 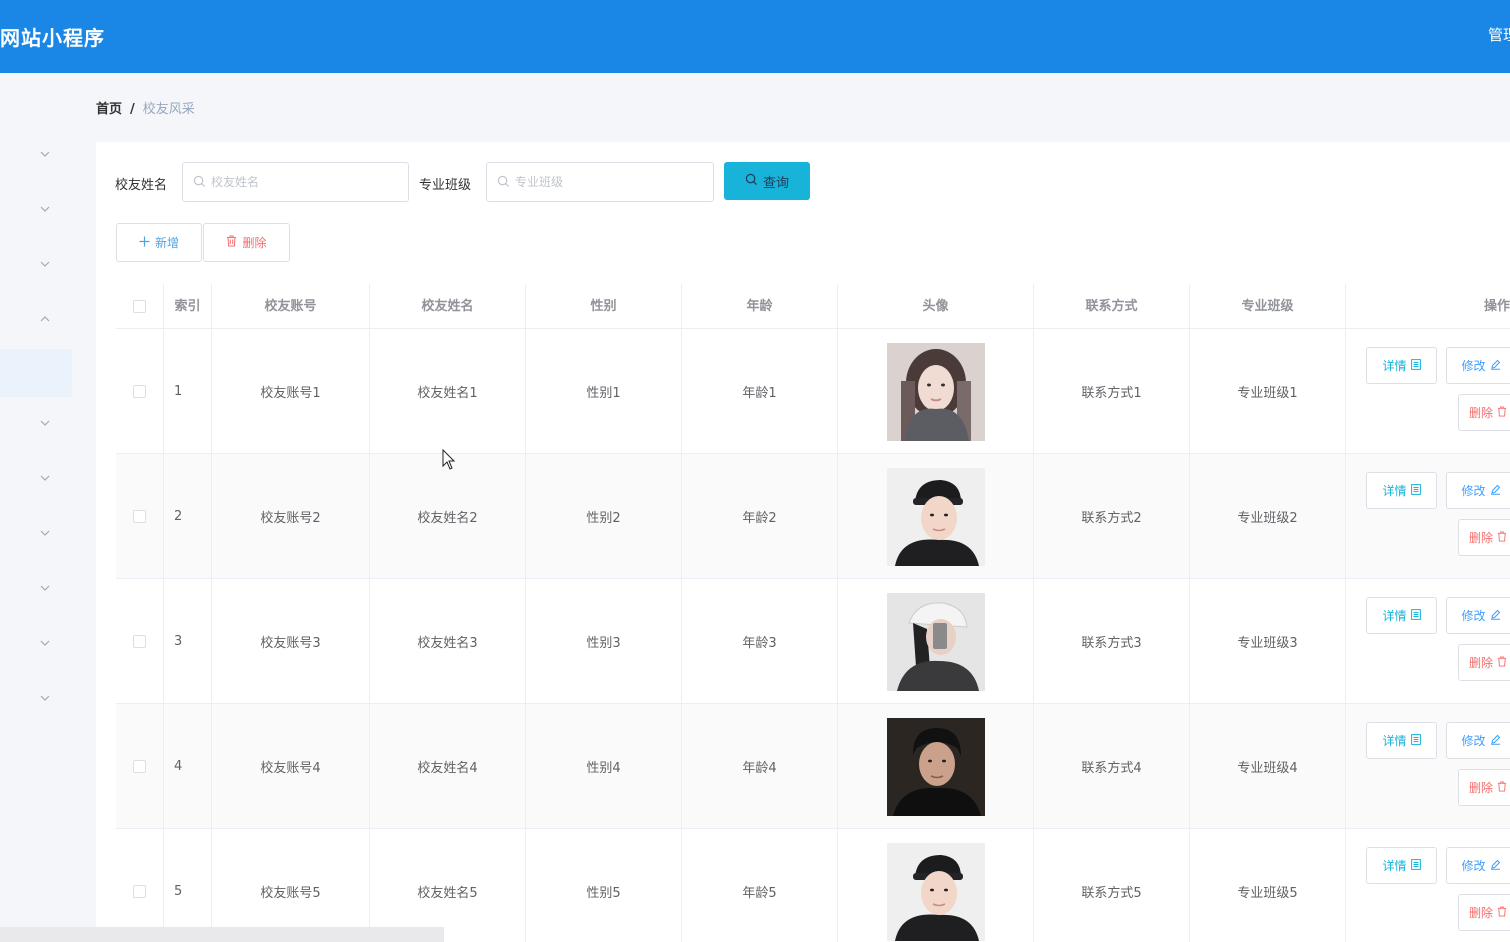 What do you see at coordinates (141, 185) in the screenshot?
I see `name-search-label: 校友姓名` at bounding box center [141, 185].